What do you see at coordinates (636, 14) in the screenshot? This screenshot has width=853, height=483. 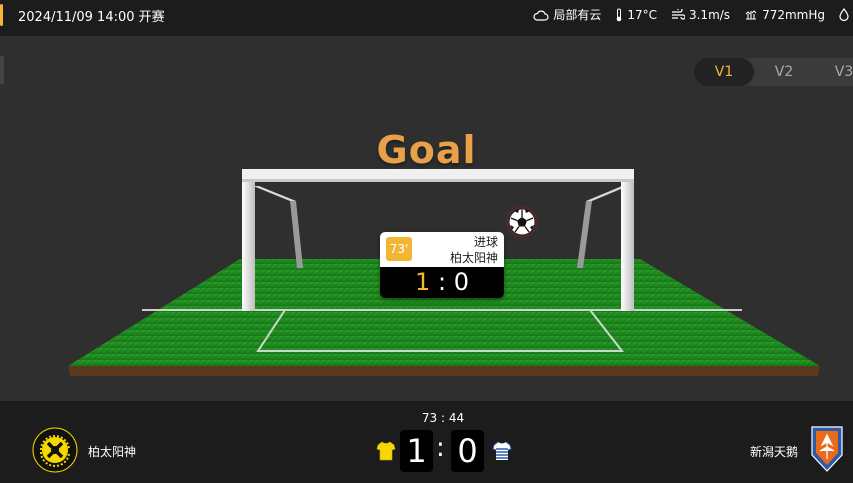 I see `temperature: 17°C` at bounding box center [636, 14].